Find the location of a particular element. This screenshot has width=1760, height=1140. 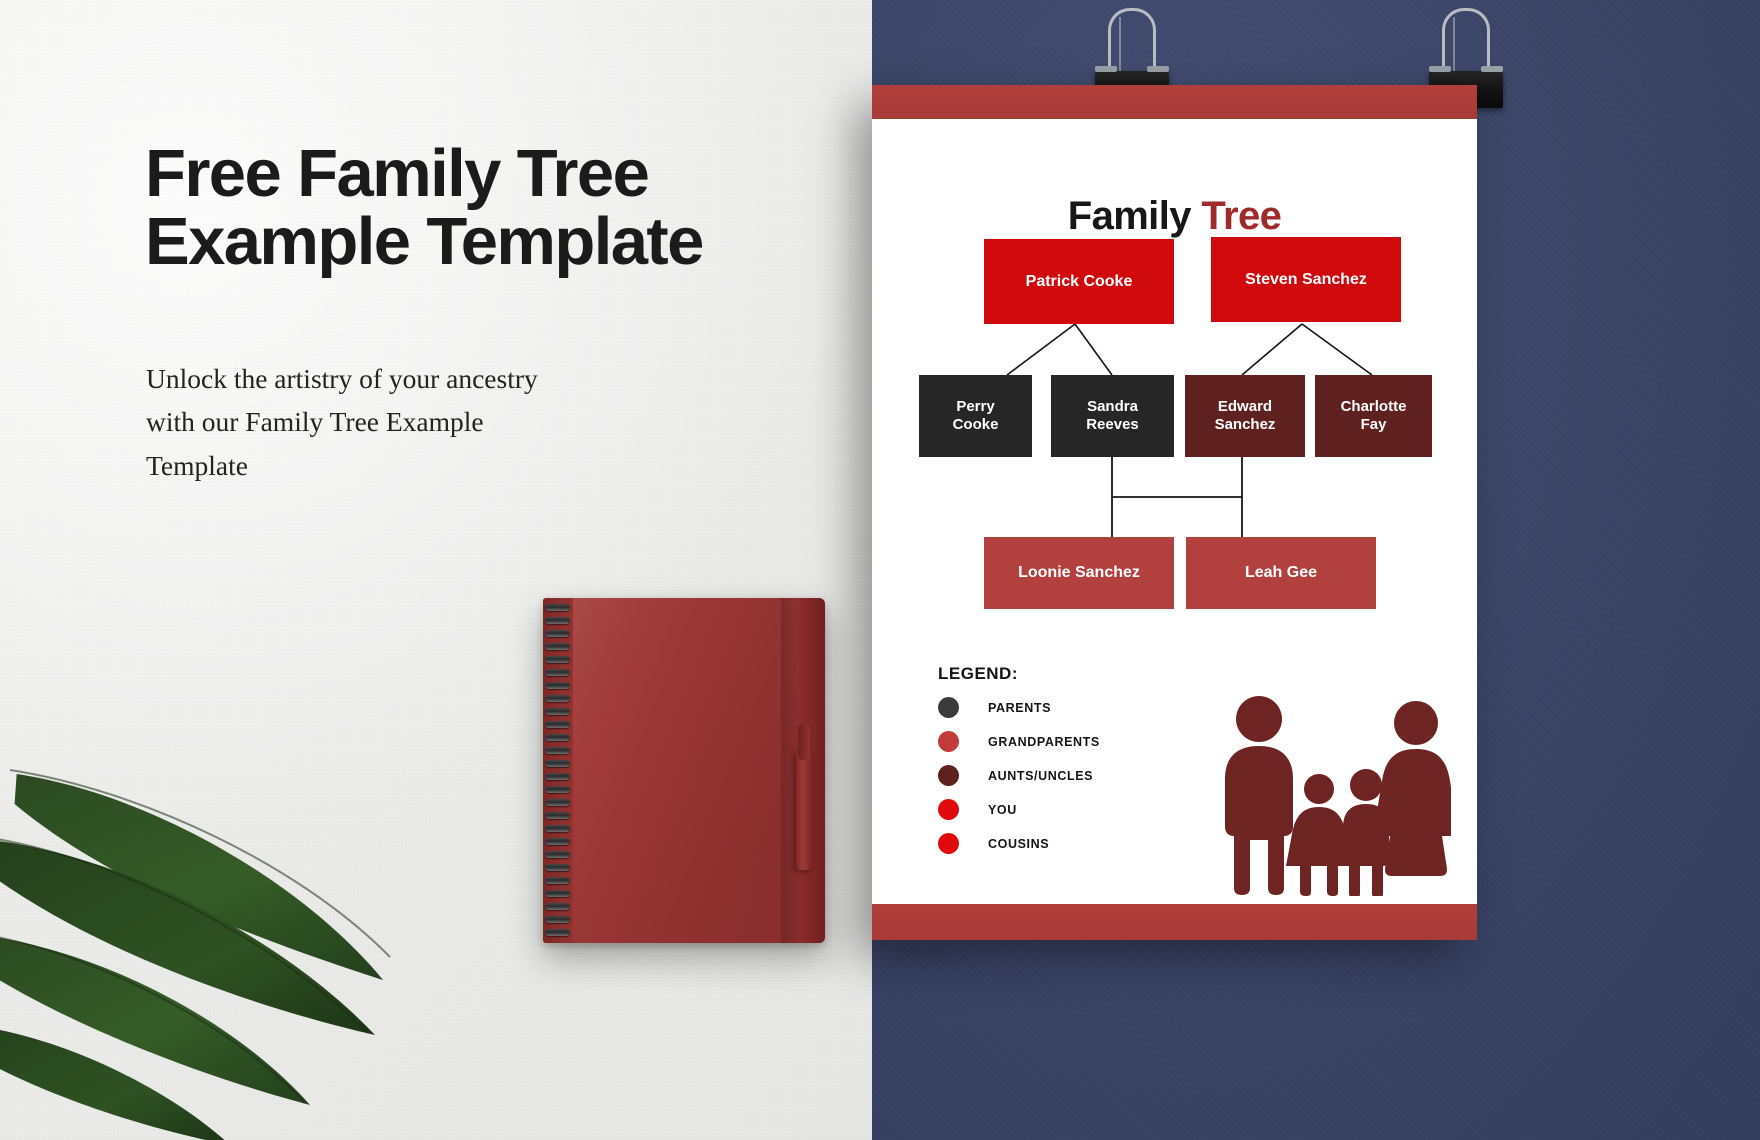

tree-node-generation2-1: Sandra Reeves is located at coordinates (1112, 416).